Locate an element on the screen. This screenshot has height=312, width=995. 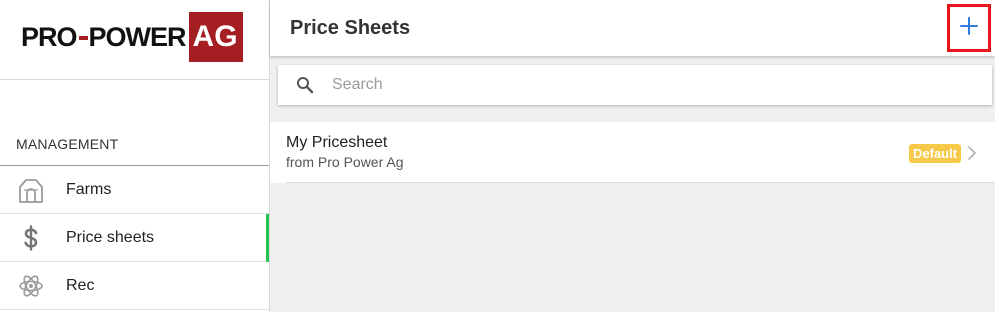
section-title-management: MANAGEMENT is located at coordinates (67, 144).